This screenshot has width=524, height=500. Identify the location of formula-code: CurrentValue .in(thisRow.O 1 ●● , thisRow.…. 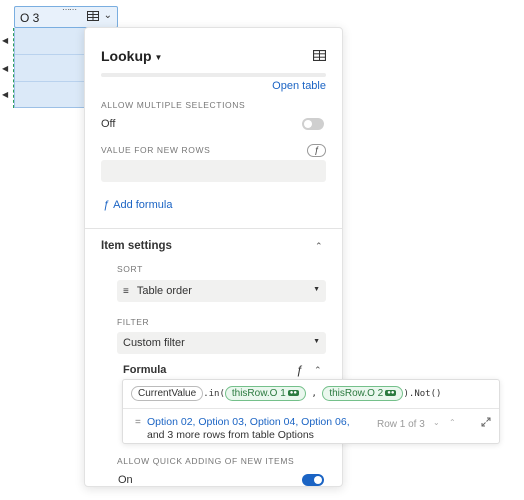
(286, 393).